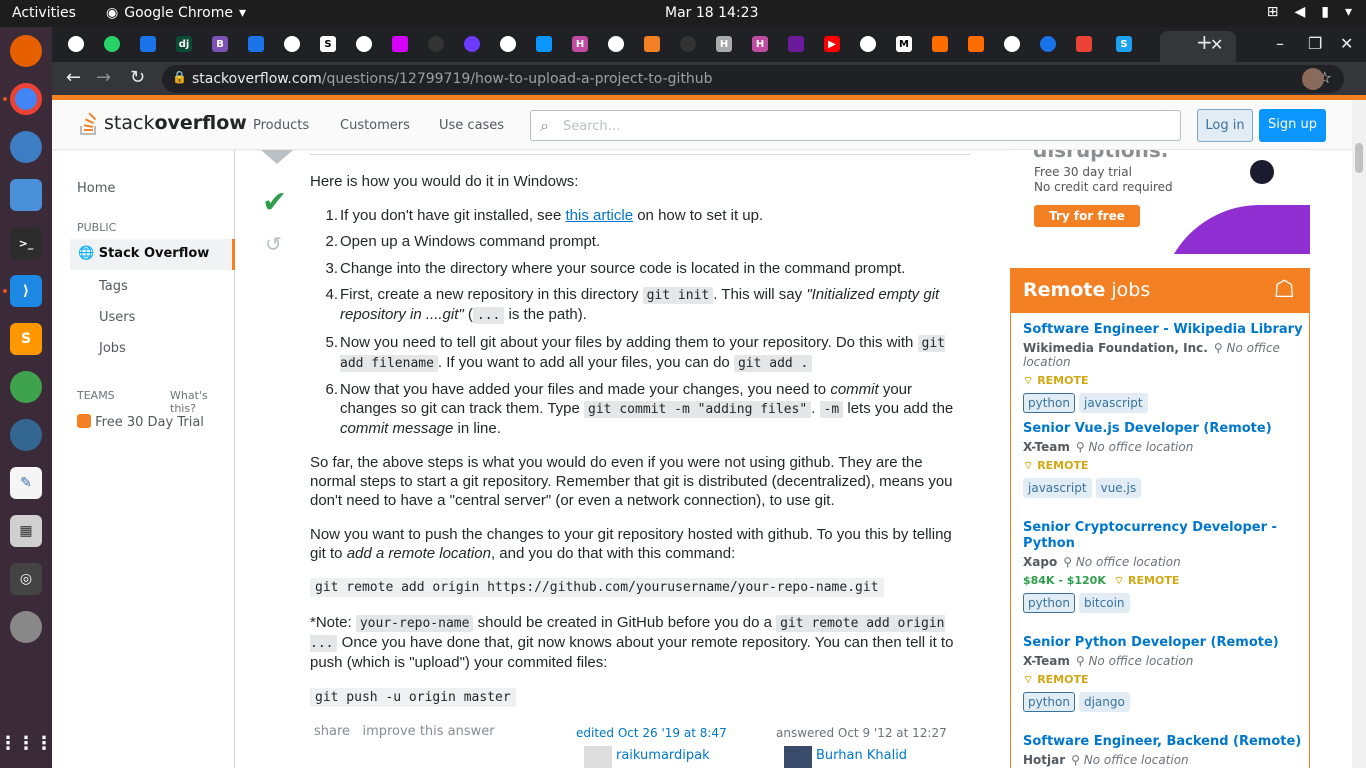 The height and width of the screenshot is (768, 1366). Describe the element at coordinates (1204, 42) in the screenshot. I see `new-tab-button: +` at that location.